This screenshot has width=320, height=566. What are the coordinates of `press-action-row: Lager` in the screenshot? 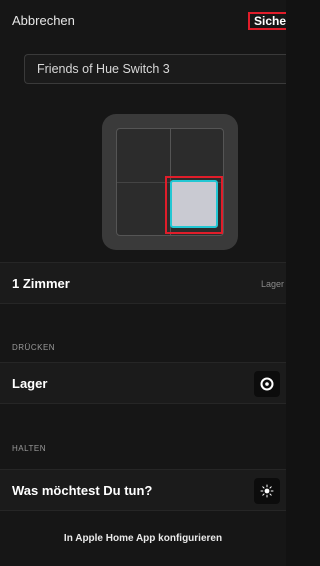 It's located at (143, 383).